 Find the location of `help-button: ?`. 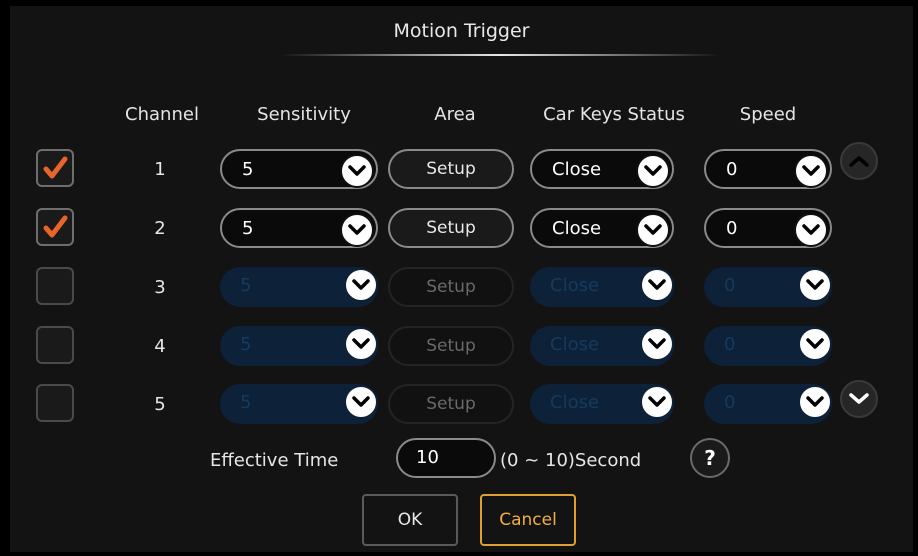

help-button: ? is located at coordinates (710, 458).